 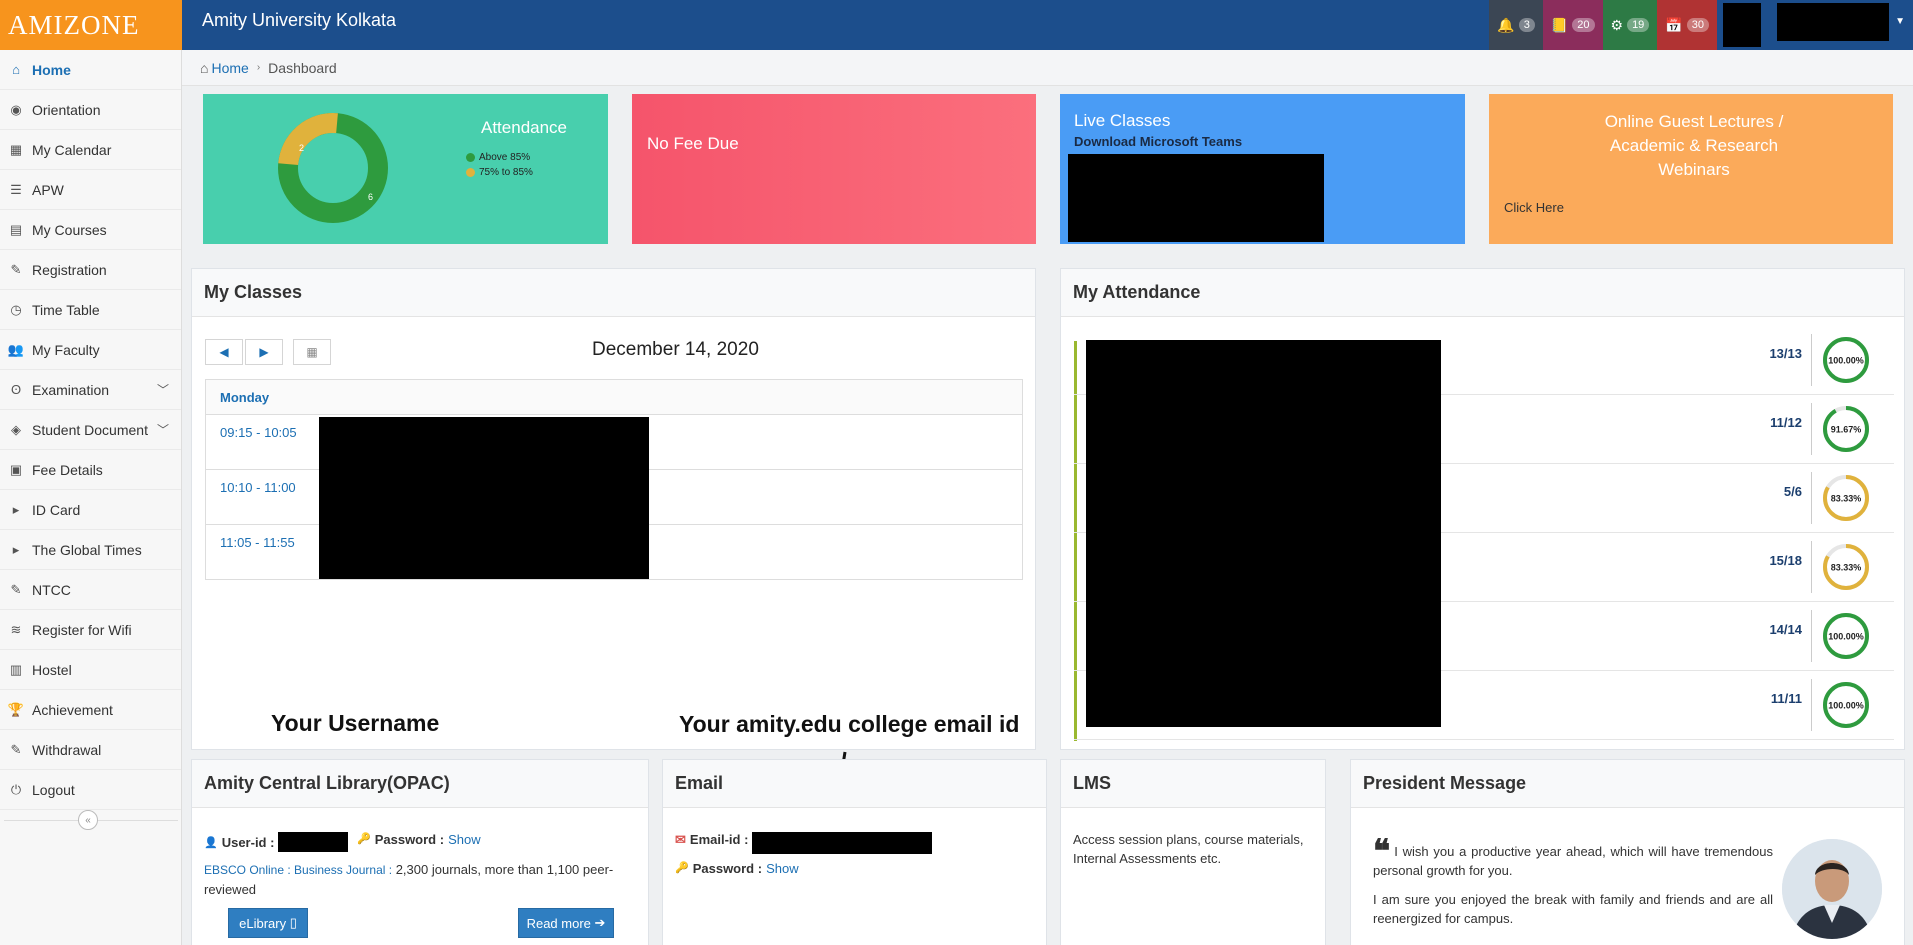 What do you see at coordinates (693, 143) in the screenshot?
I see `fee-tile-label: No Fee Due` at bounding box center [693, 143].